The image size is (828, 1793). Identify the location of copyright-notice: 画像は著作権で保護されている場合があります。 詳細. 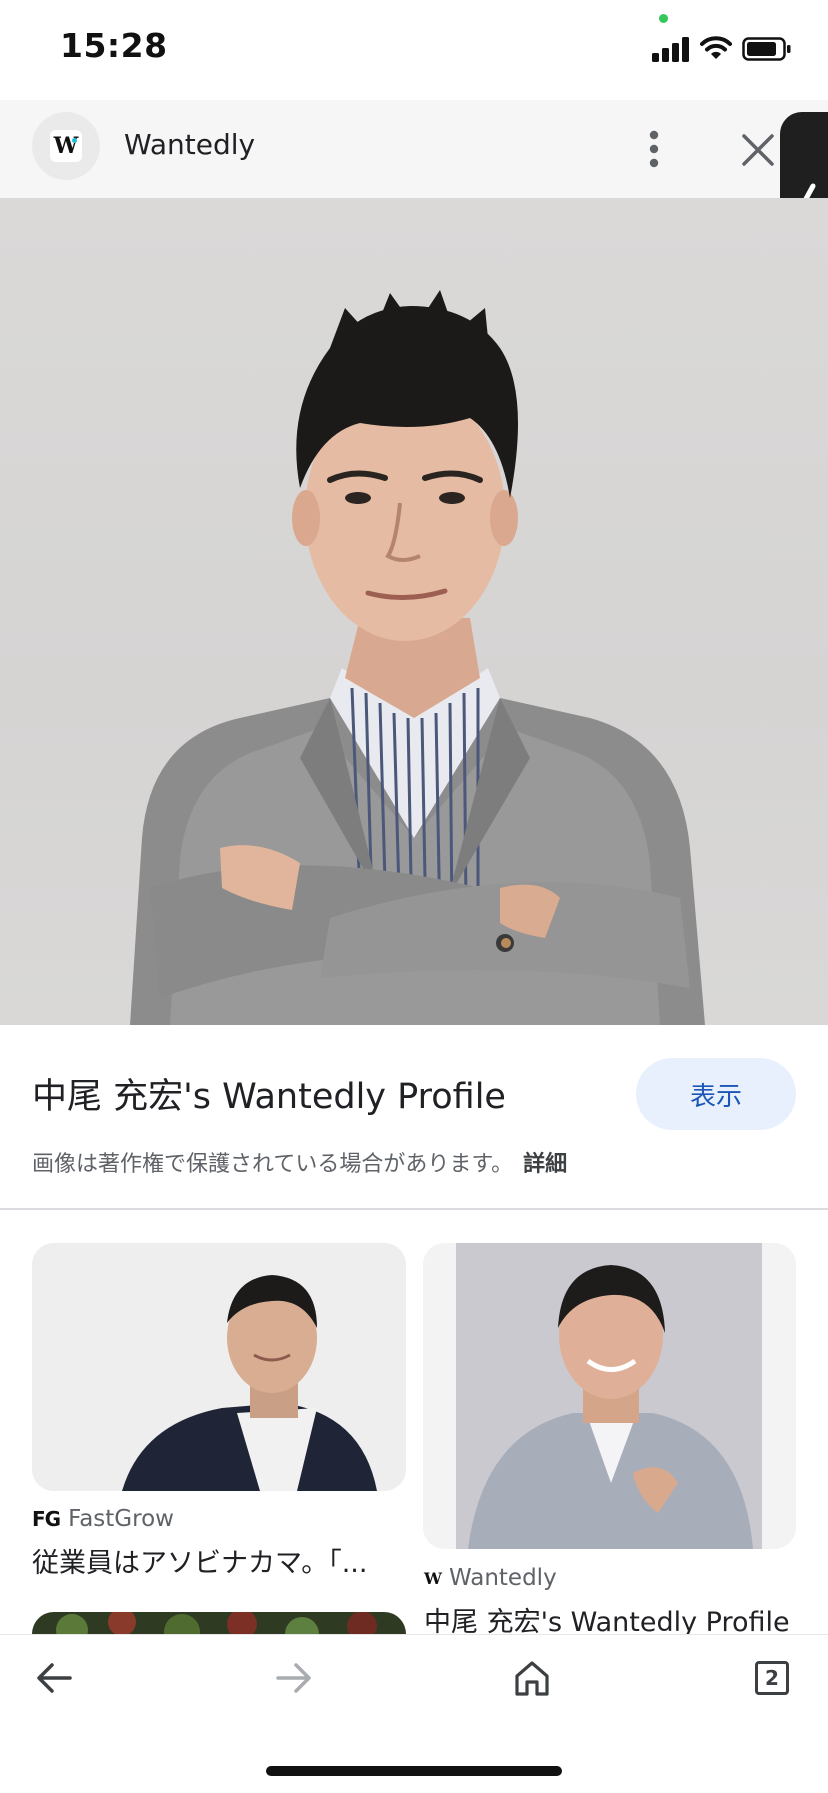
(299, 1162).